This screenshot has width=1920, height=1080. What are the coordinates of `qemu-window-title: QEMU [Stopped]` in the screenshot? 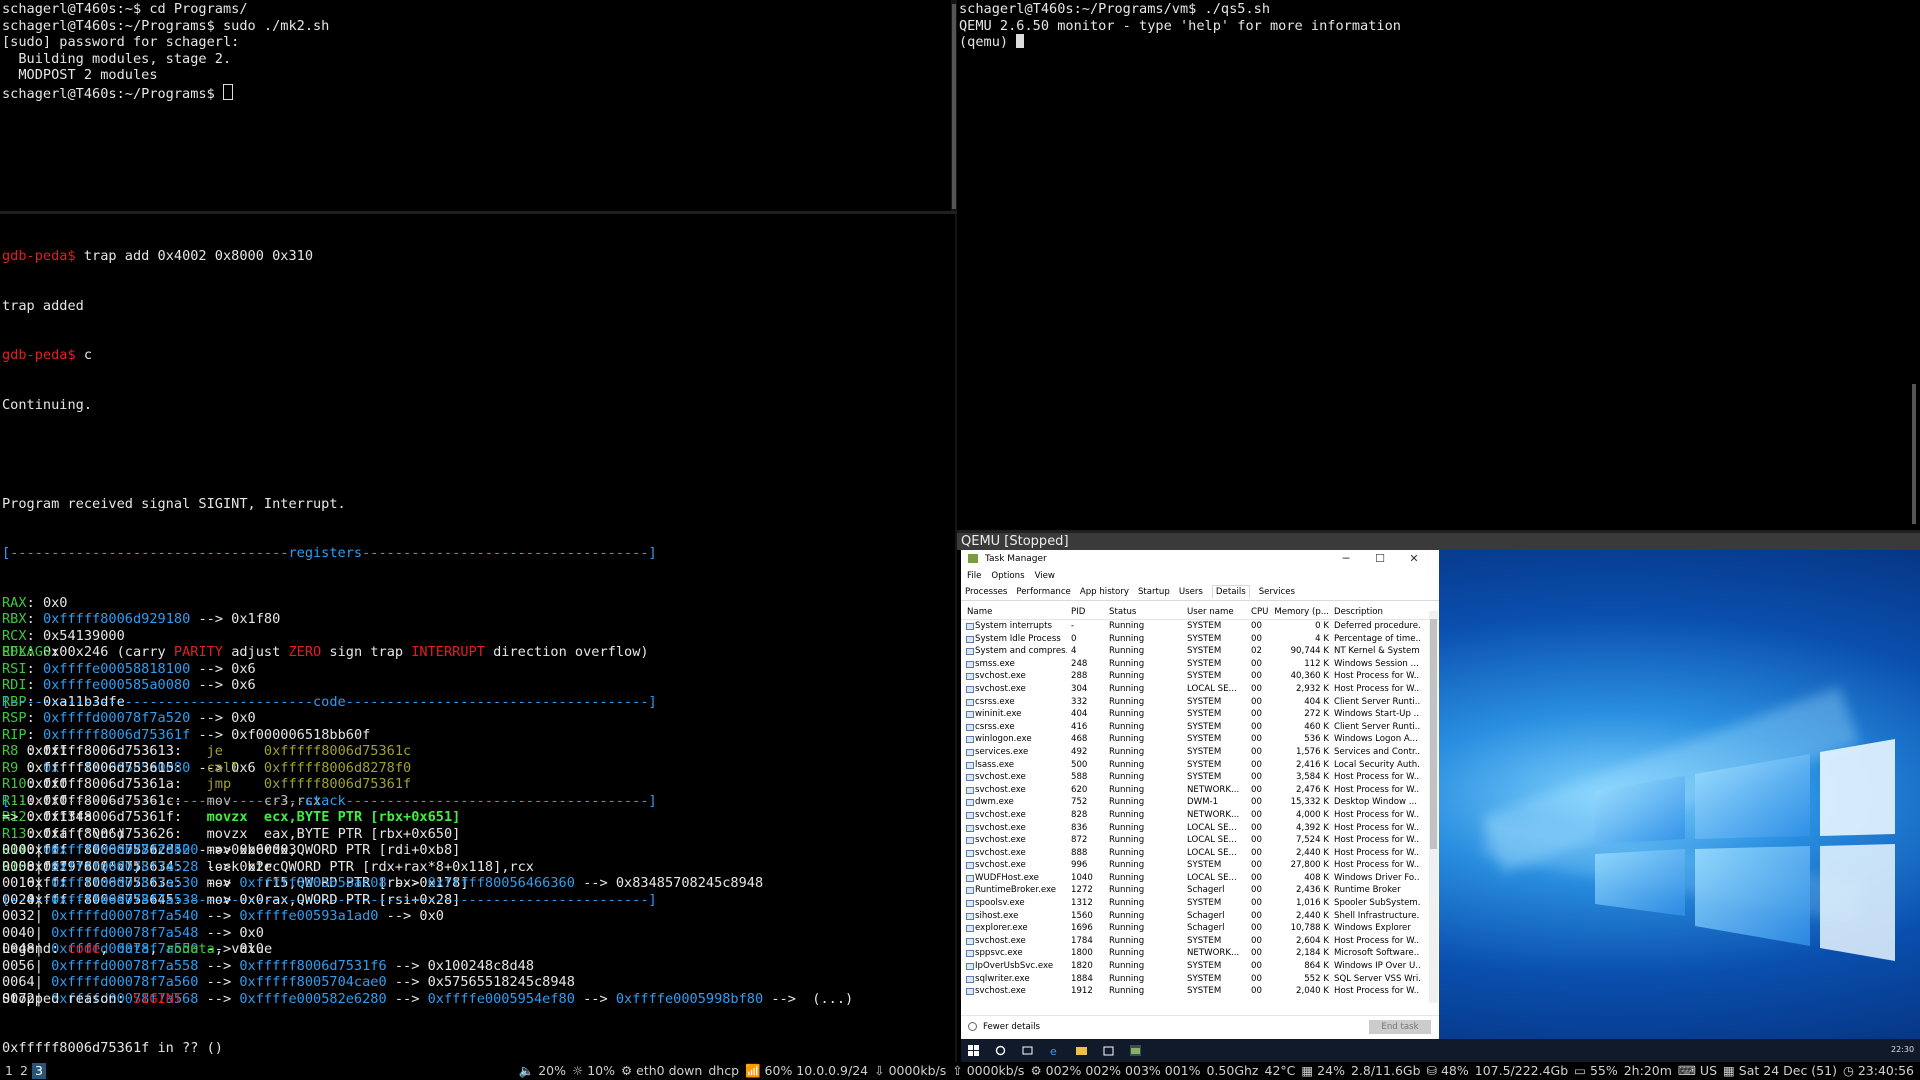 It's located at (1438, 541).